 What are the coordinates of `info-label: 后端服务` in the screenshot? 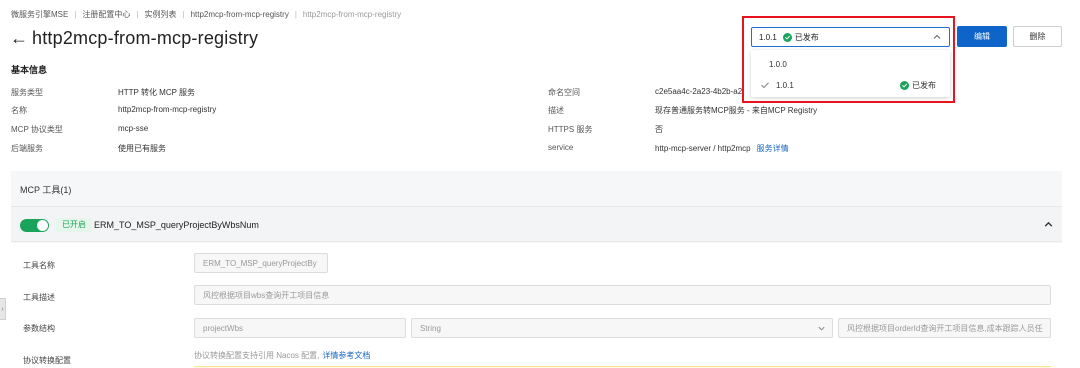 It's located at (27, 148).